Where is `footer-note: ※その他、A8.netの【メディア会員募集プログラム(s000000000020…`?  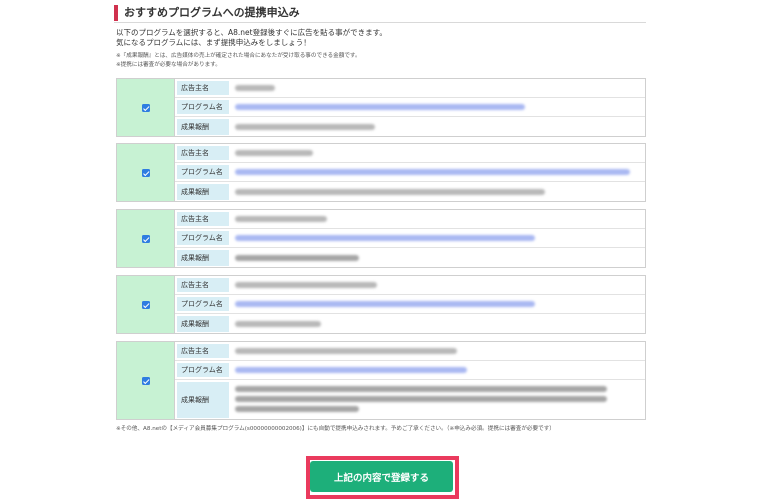
footer-note: ※その他、A8.netの【メディア会員募集プログラム(s000000000020… is located at coordinates (335, 429).